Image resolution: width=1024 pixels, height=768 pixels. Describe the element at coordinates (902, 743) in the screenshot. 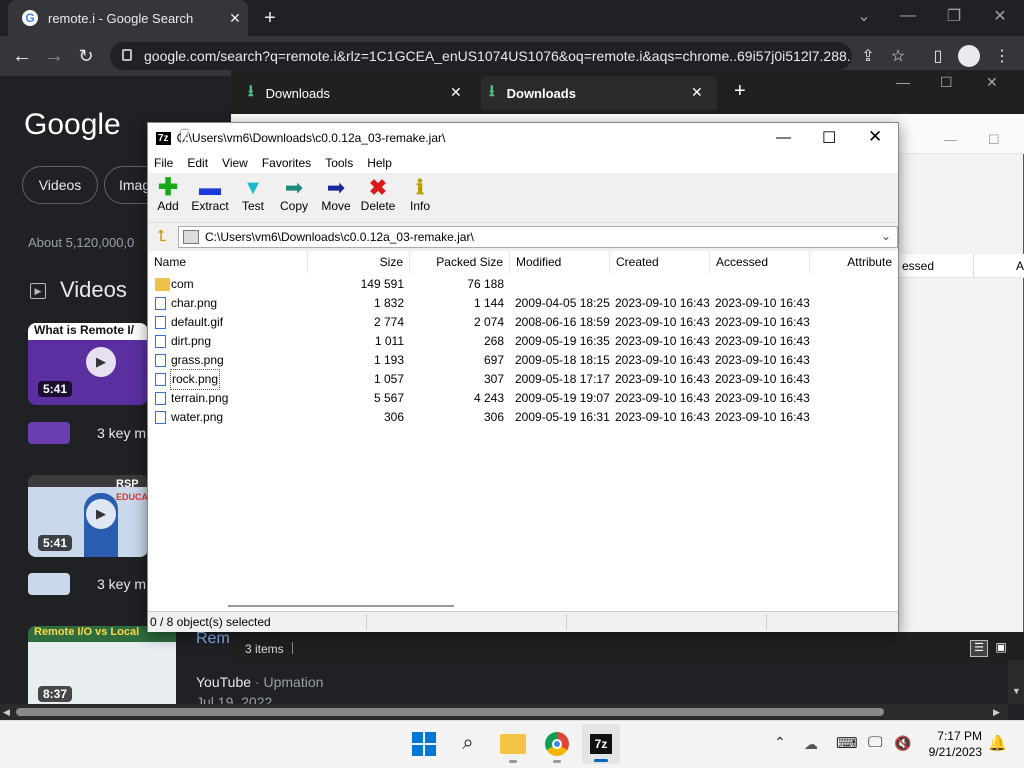

I see `volume-muted-icon: 🔇` at that location.